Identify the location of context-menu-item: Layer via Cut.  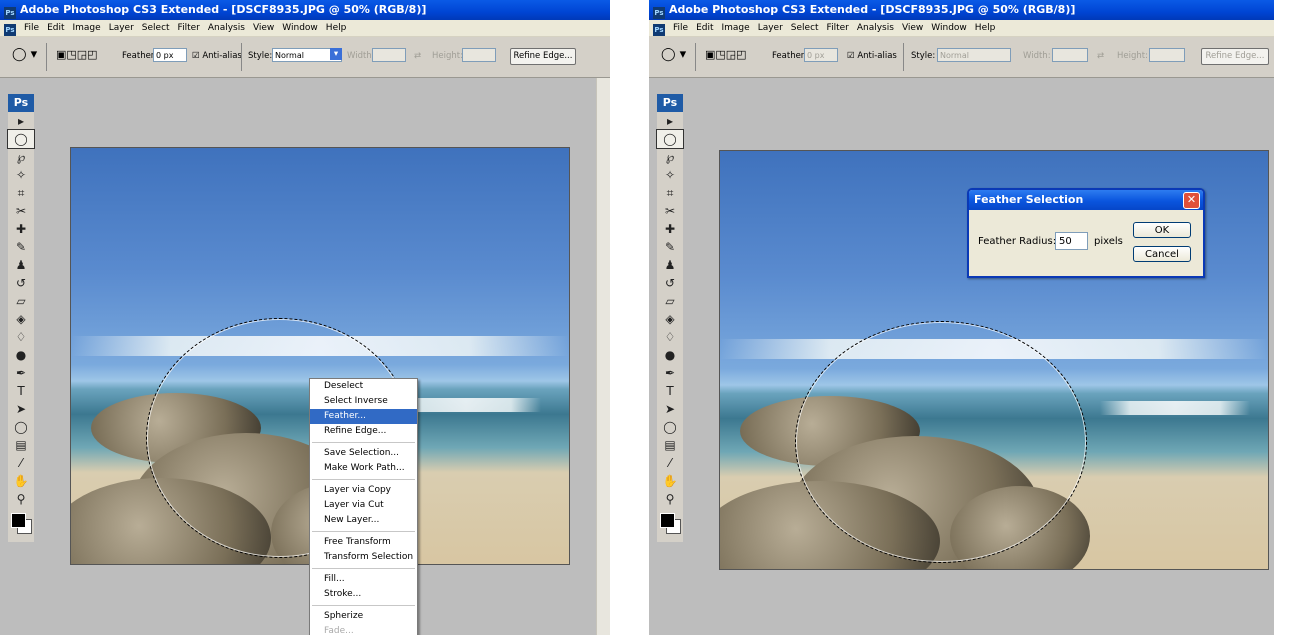
(363, 505).